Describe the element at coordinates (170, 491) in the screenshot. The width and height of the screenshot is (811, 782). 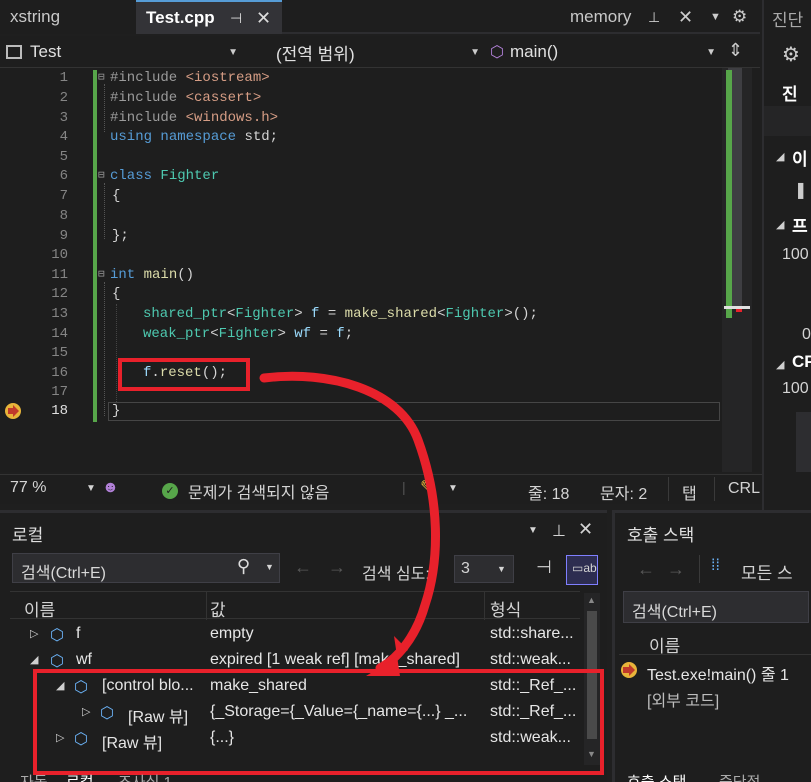
I see `check-circle-icon: ✓` at that location.